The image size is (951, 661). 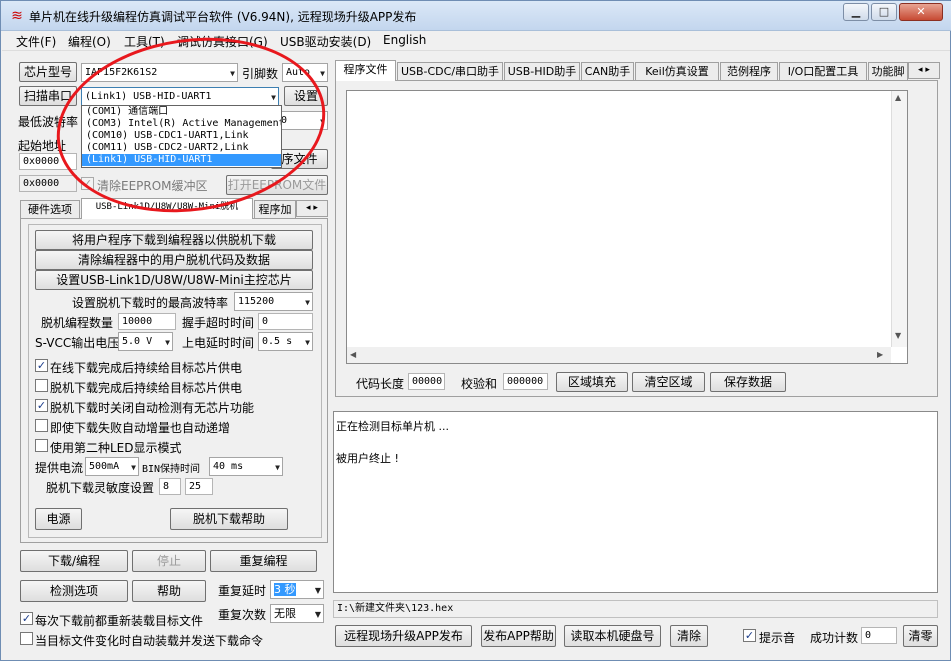 What do you see at coordinates (920, 636) in the screenshot?
I see `reset-count-button: 清零` at bounding box center [920, 636].